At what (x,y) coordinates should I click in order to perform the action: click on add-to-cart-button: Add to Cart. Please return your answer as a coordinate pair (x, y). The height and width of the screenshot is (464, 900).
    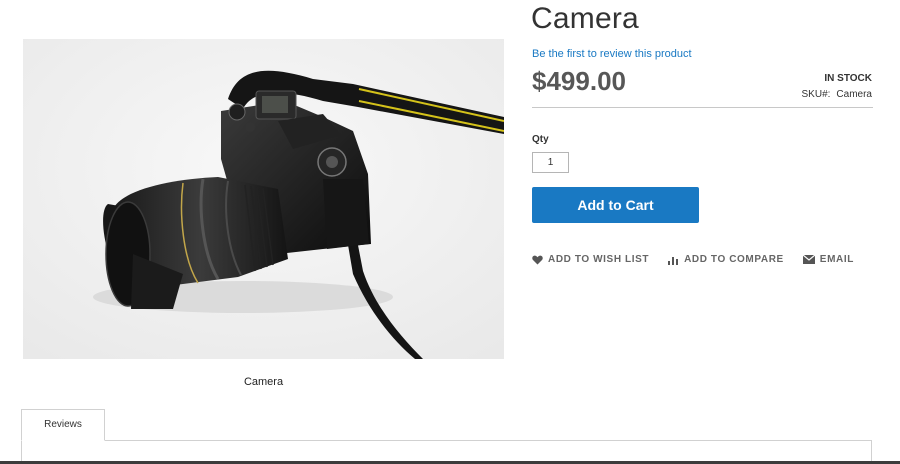
    Looking at the image, I should click on (615, 205).